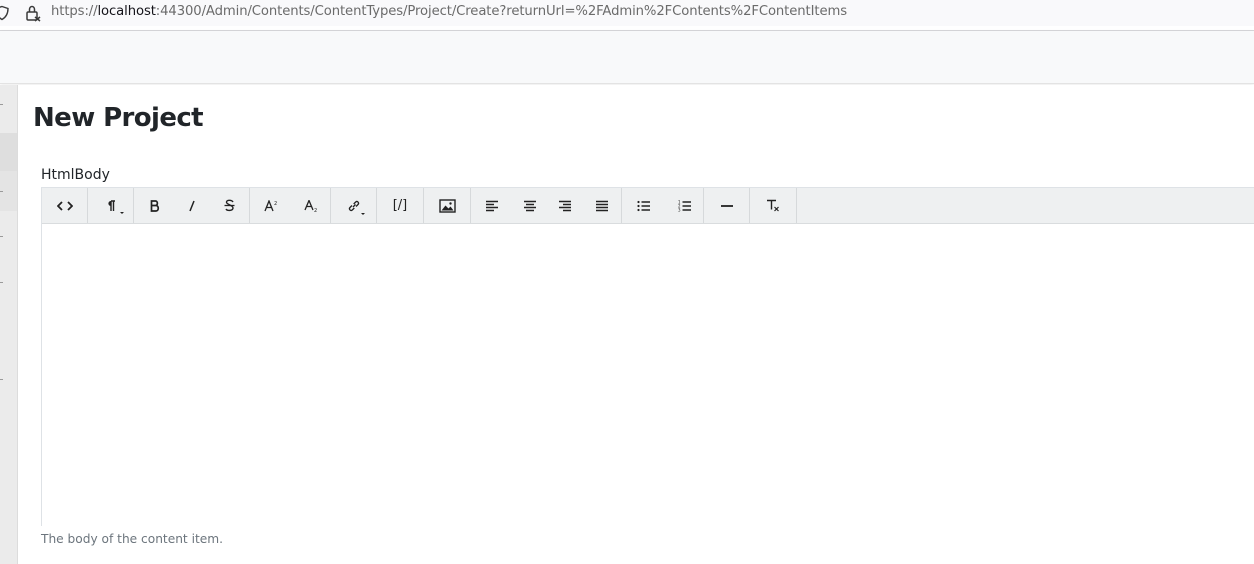 The height and width of the screenshot is (564, 1254). I want to click on toolbar-group-text-style, so click(192, 205).